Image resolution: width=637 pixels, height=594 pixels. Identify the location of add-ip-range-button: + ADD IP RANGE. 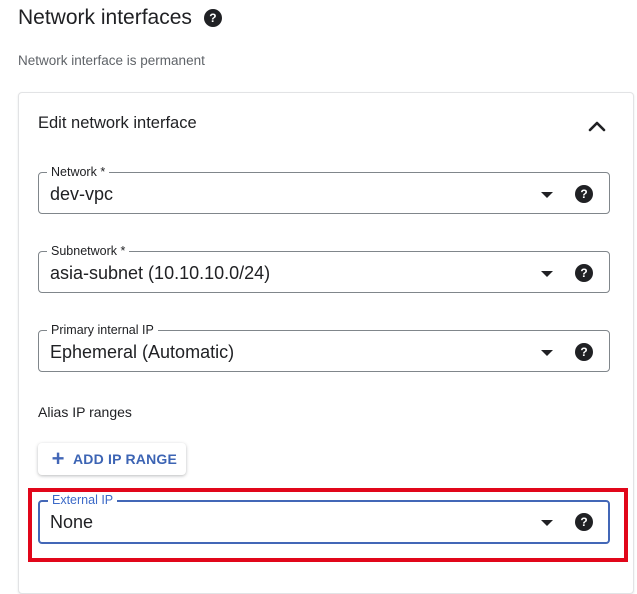
(112, 459).